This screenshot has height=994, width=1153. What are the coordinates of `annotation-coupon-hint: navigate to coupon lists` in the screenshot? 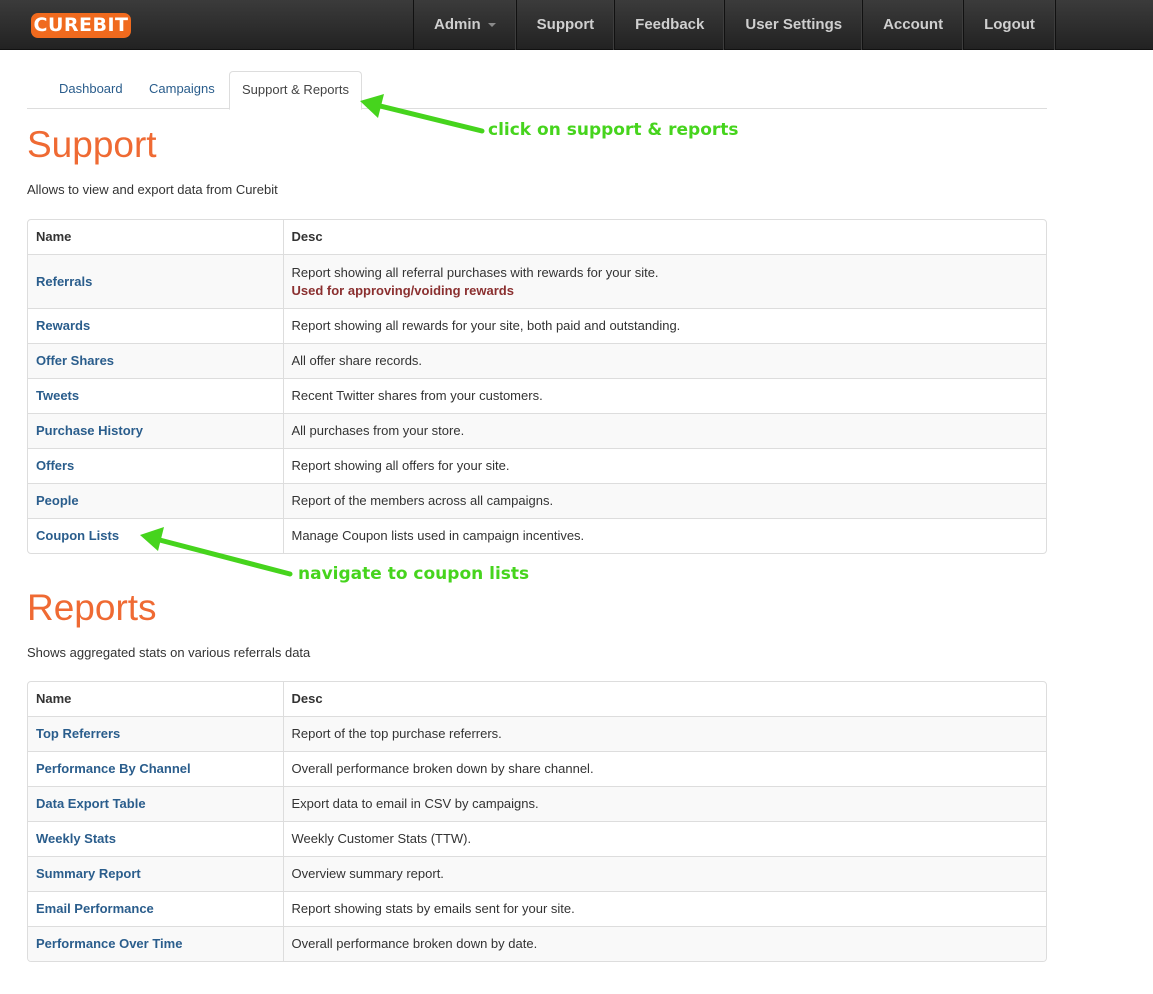 It's located at (414, 574).